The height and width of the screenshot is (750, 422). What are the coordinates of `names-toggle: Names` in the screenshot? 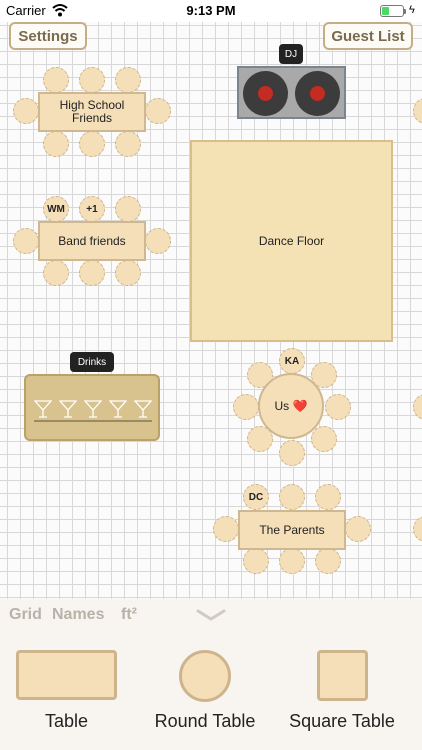 It's located at (78, 615).